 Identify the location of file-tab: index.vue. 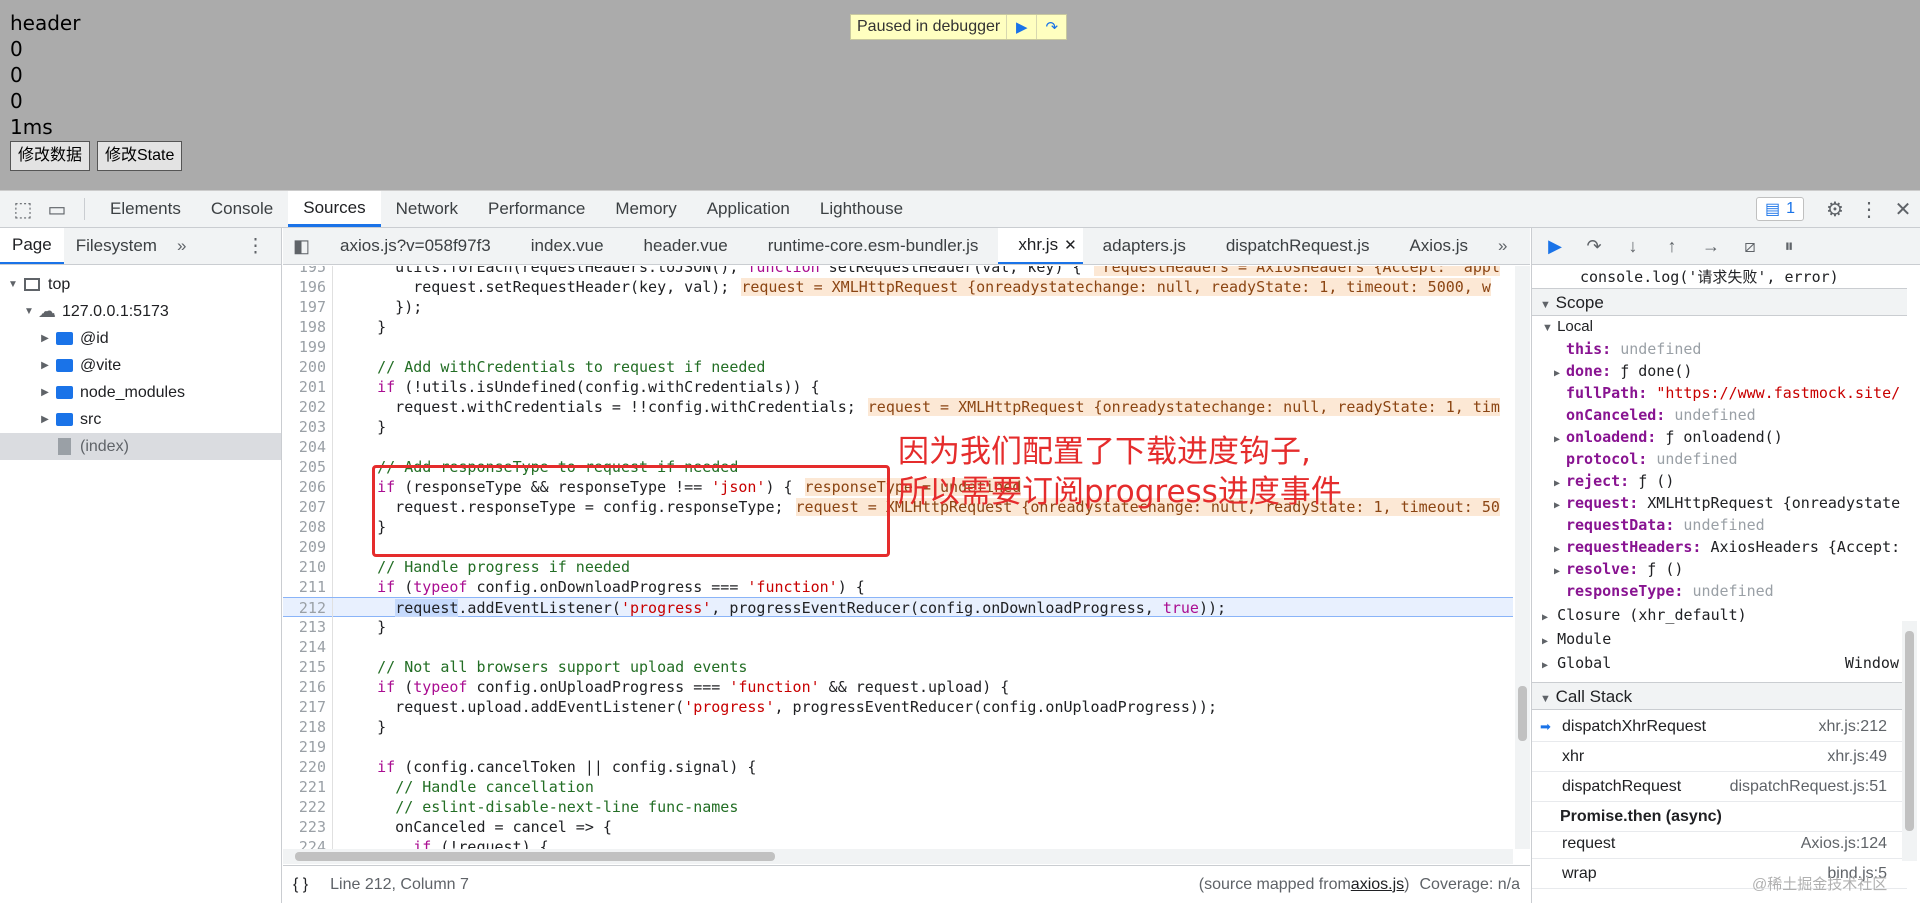
(567, 246).